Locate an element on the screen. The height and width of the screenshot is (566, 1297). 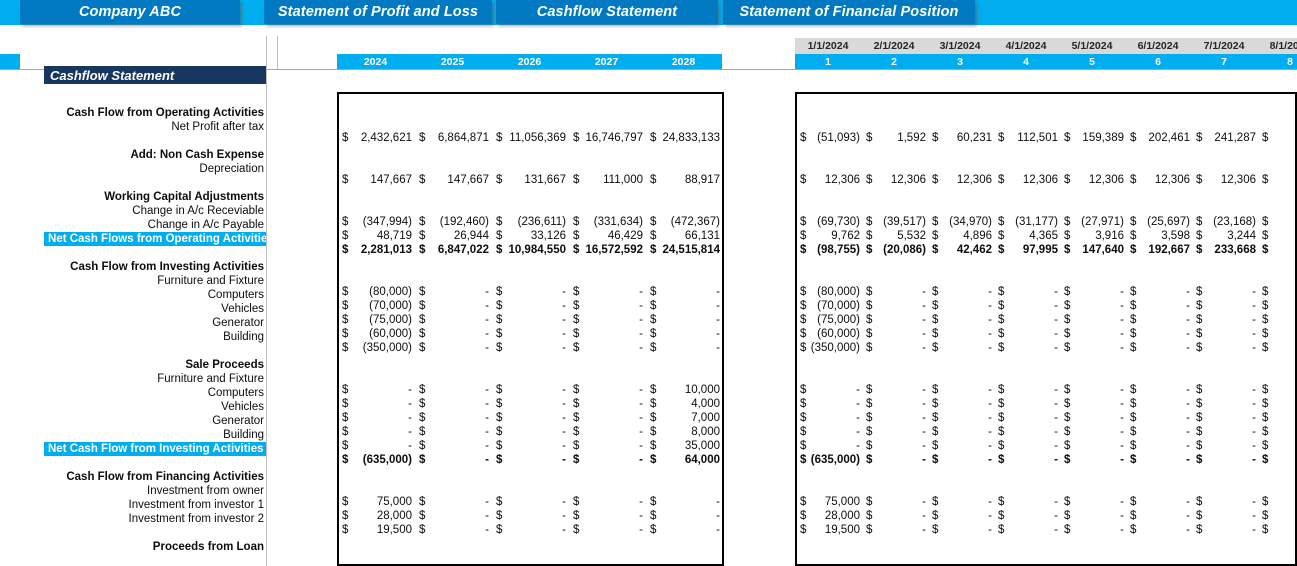
value-cell: $8,000 is located at coordinates (684, 432).